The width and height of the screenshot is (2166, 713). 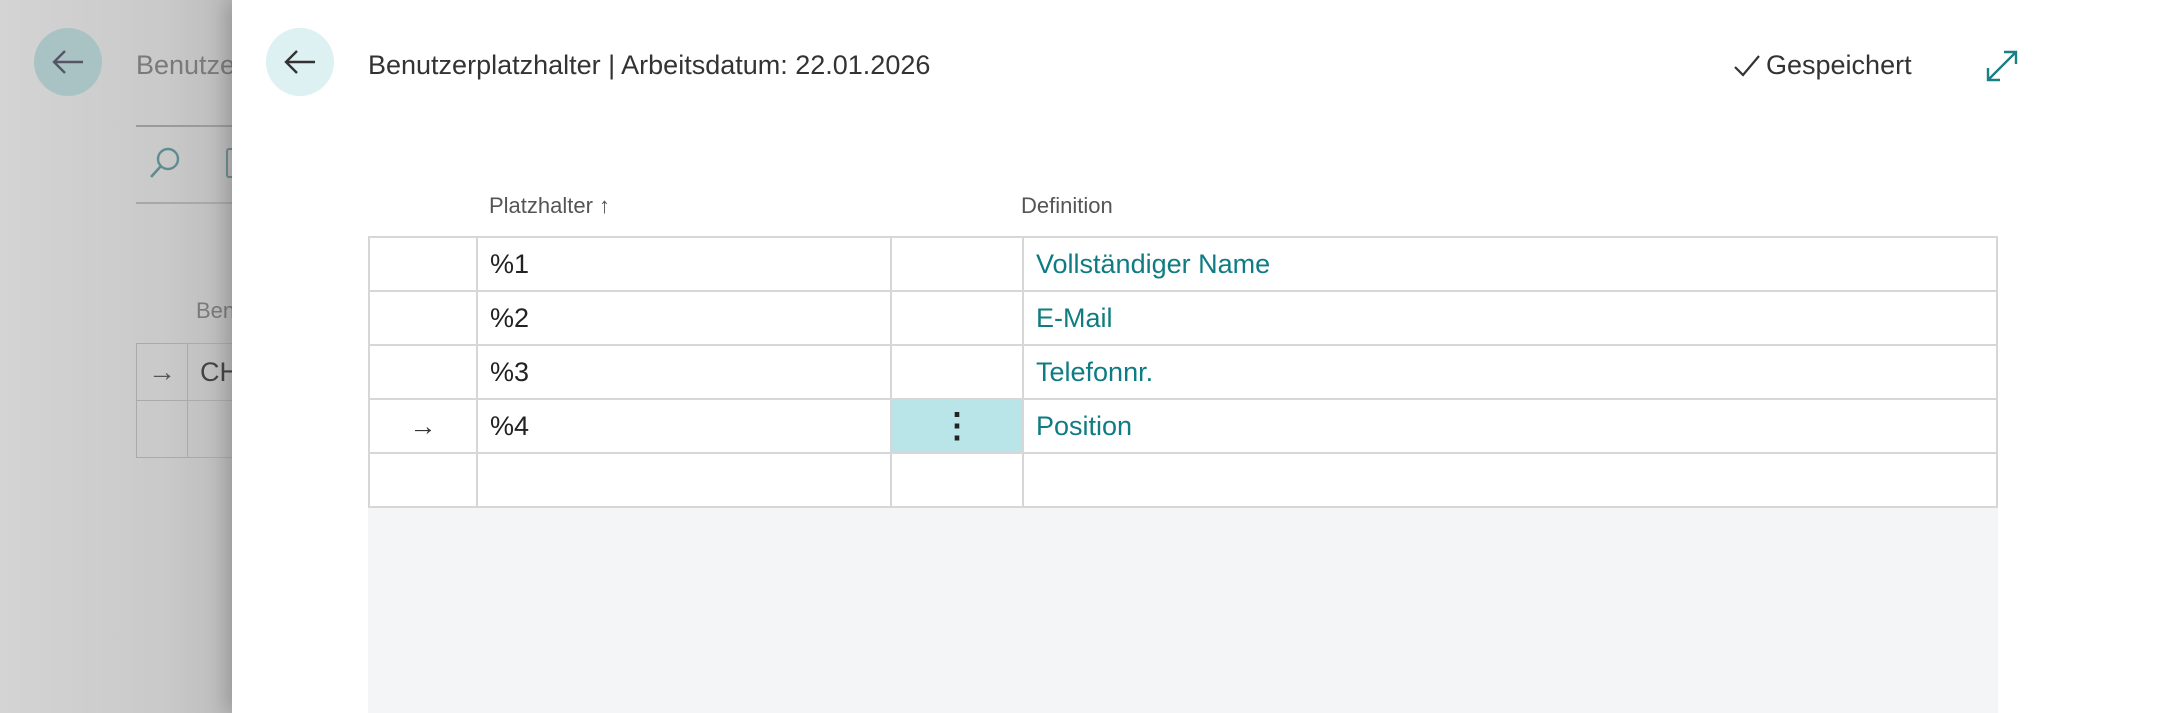 I want to click on back-button, so click(x=300, y=62).